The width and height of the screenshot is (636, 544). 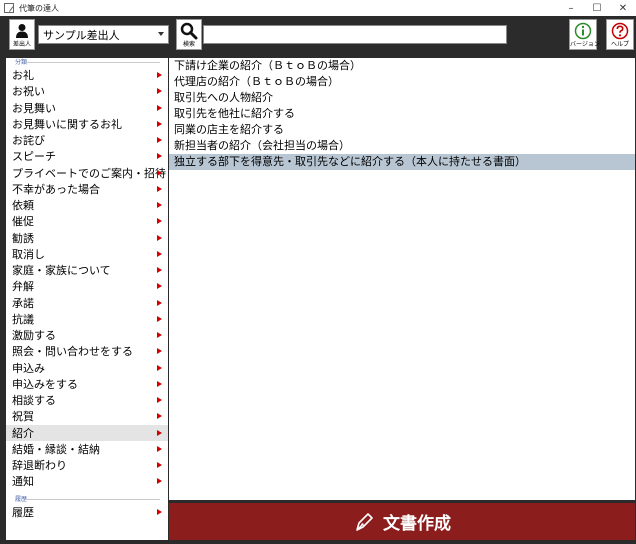 I want to click on maximize-button: ☐, so click(x=597, y=8).